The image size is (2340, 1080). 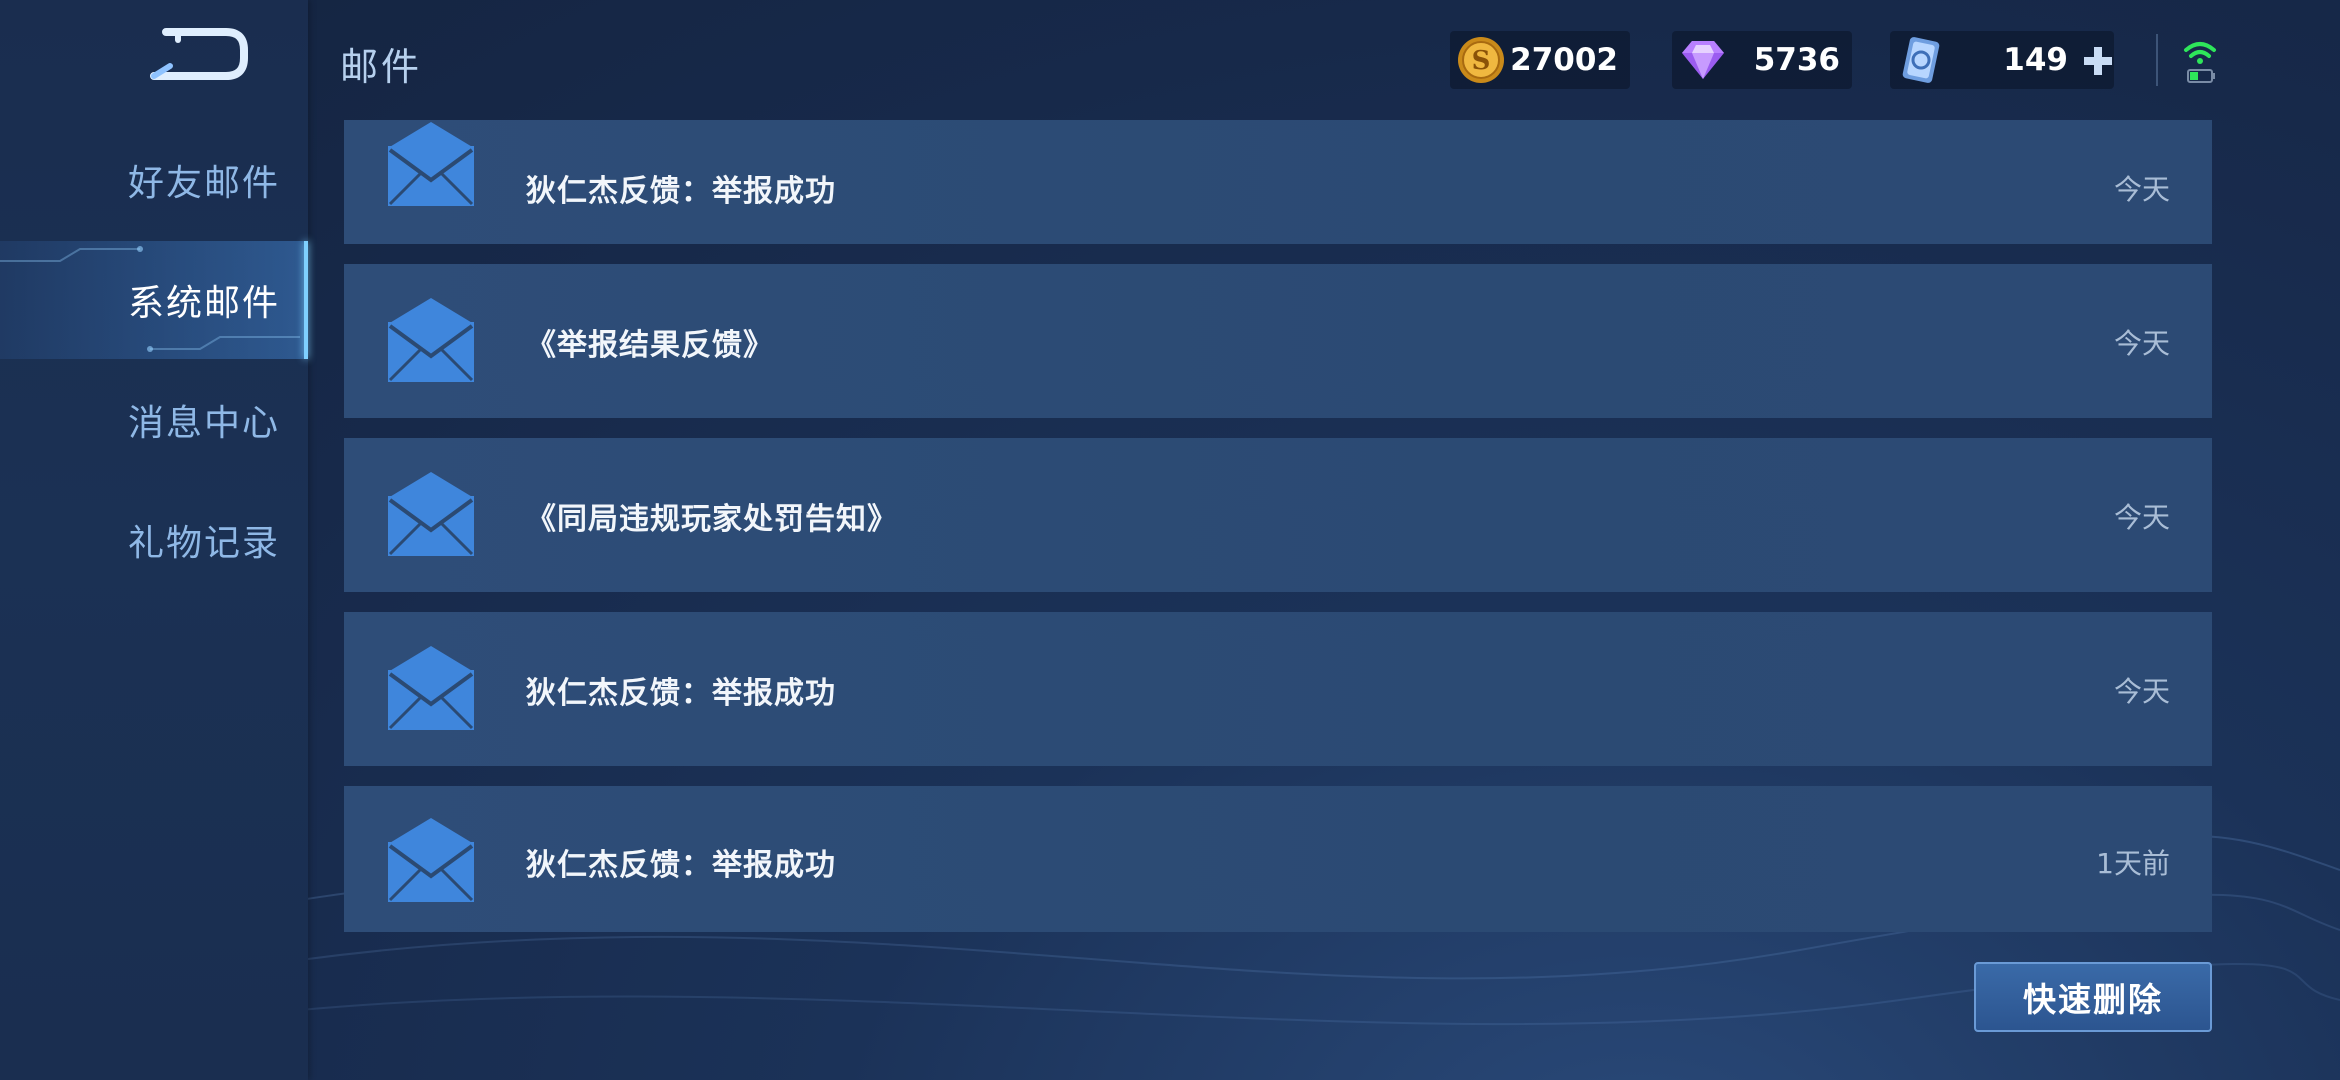 What do you see at coordinates (1796, 60) in the screenshot?
I see `diamond-value: 5736` at bounding box center [1796, 60].